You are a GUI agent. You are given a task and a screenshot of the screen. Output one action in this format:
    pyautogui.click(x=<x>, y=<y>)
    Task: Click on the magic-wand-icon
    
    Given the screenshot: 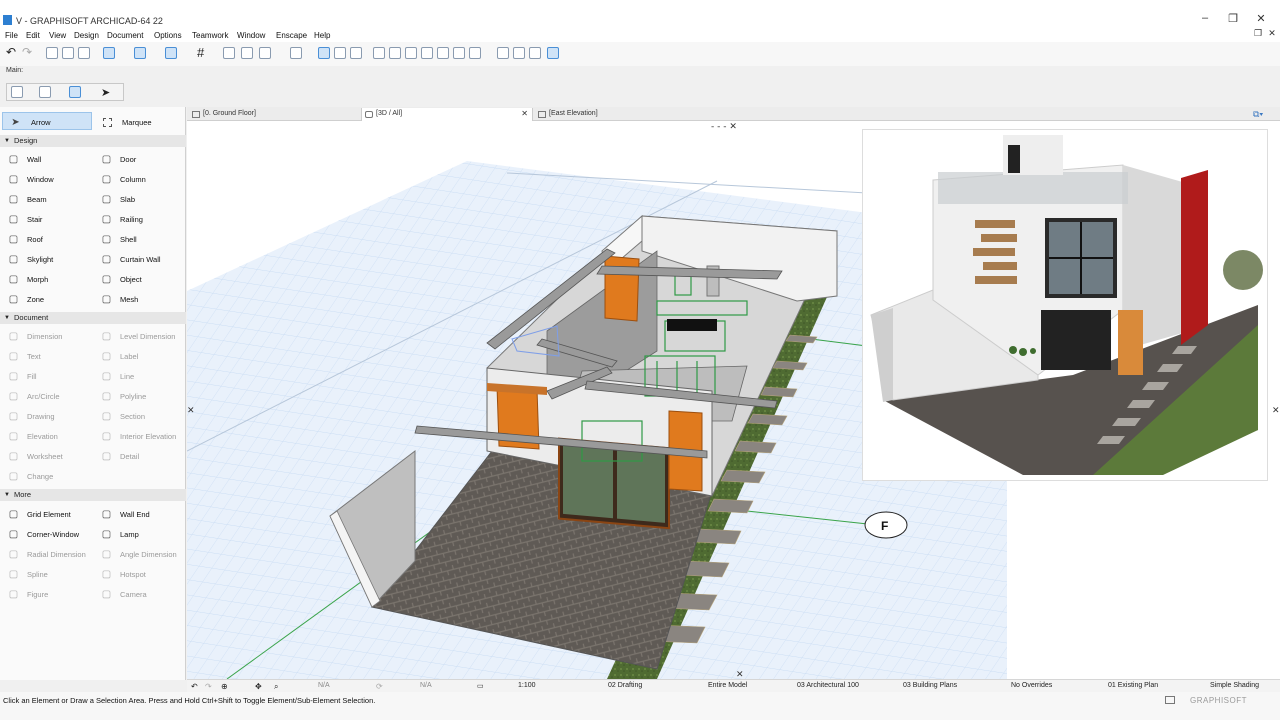 What is the action you would take?
    pyautogui.click(x=68, y=53)
    